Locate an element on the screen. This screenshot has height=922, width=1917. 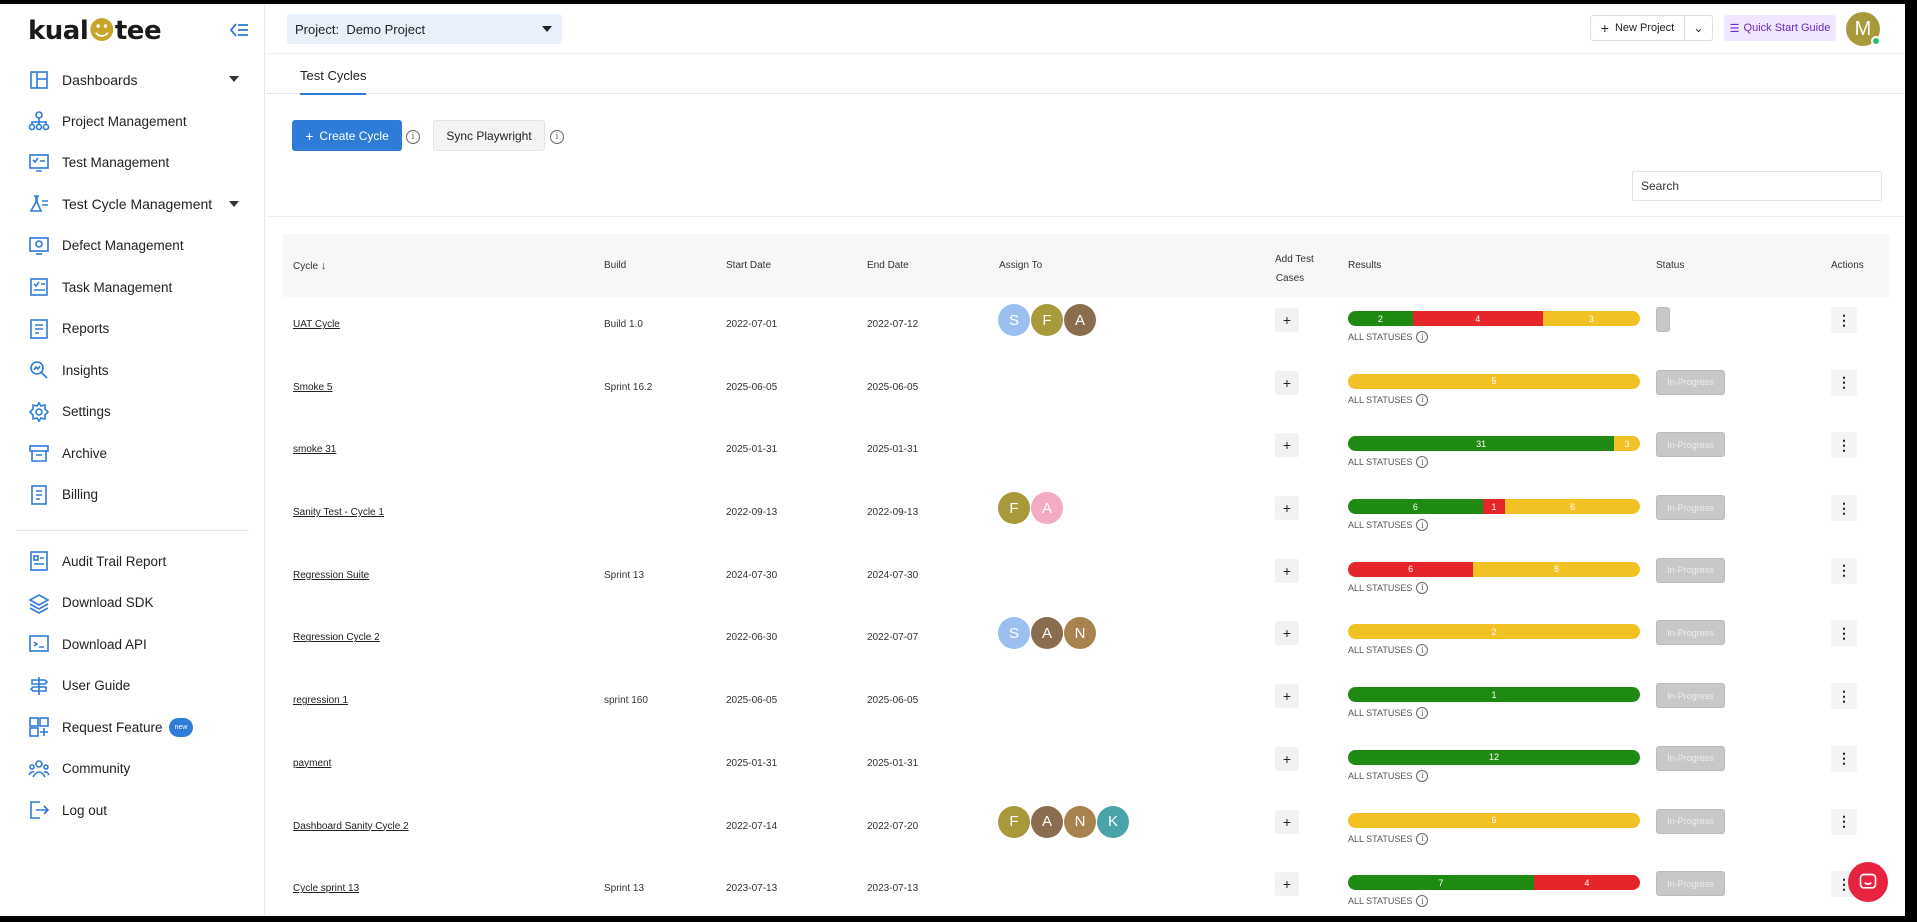
sync-playwright-button: Sync Playwright is located at coordinates (489, 135).